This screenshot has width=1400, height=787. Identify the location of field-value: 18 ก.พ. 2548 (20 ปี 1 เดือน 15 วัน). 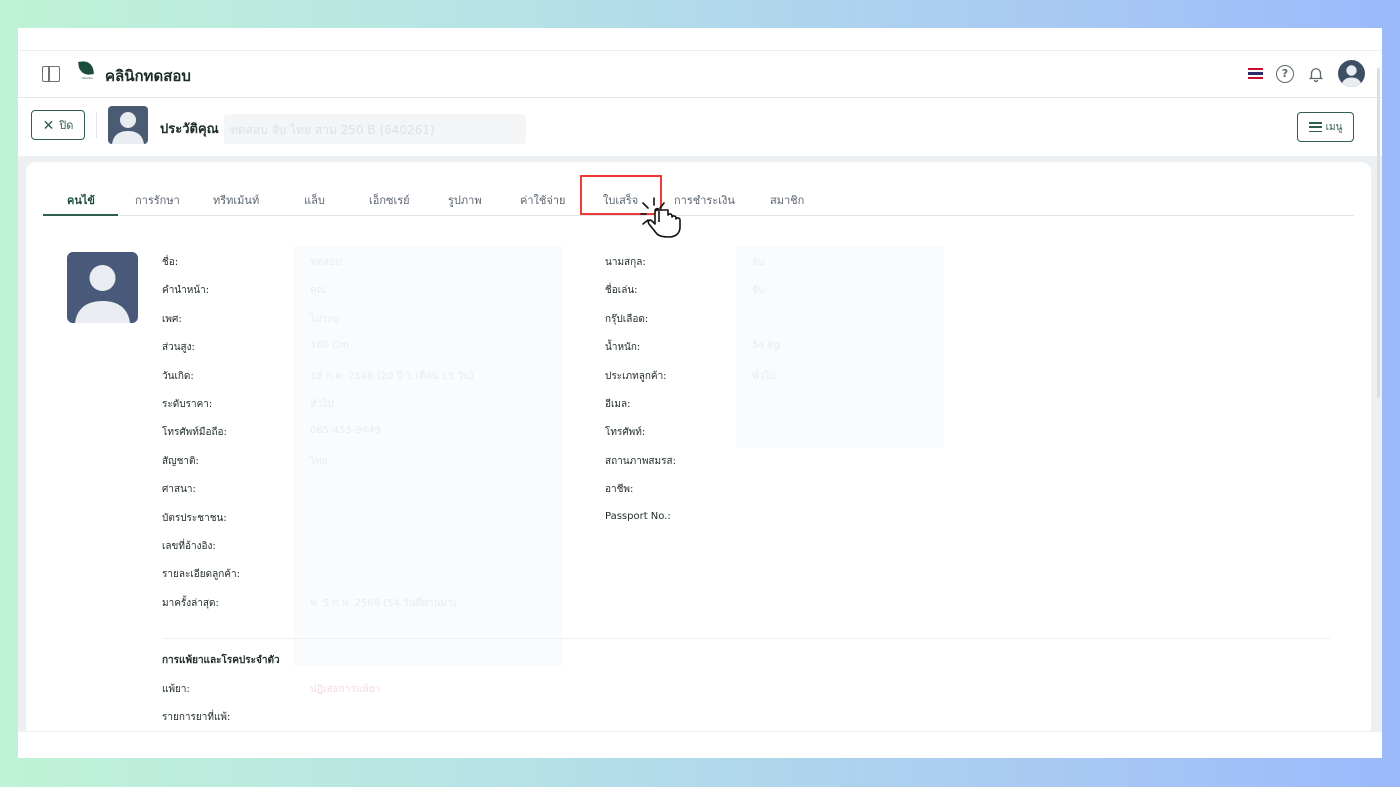
(392, 376).